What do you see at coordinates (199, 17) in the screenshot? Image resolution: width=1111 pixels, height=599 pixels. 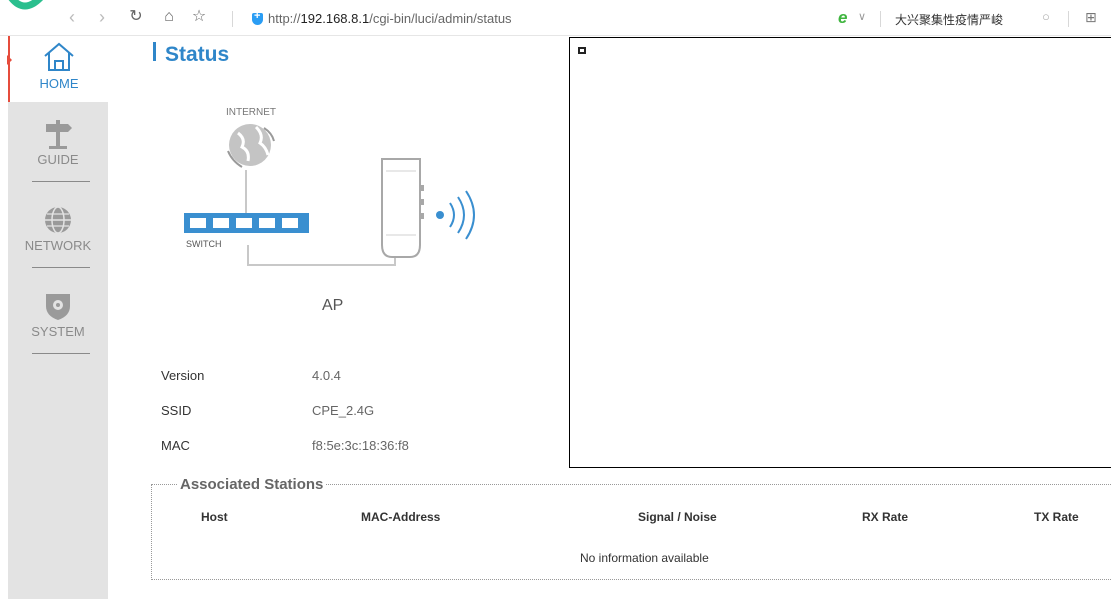 I see `favorite-star-icon: ☆` at bounding box center [199, 17].